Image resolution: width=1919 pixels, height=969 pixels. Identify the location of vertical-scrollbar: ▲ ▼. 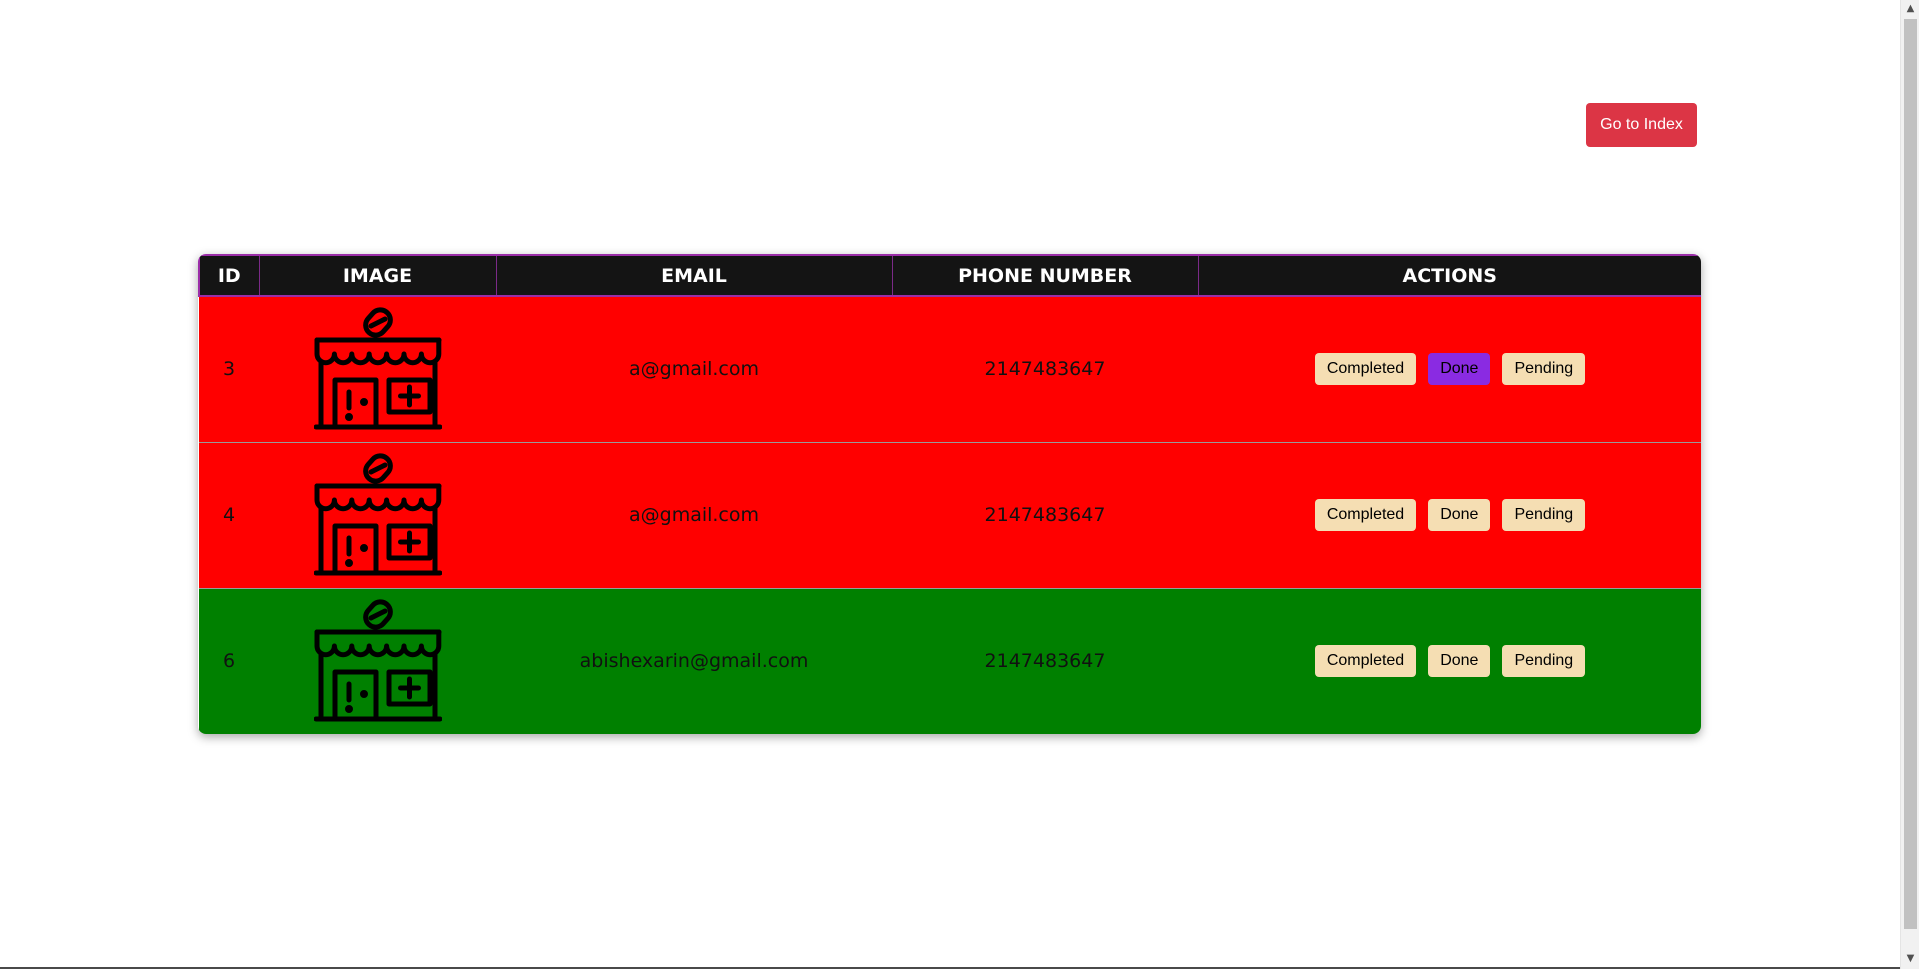
(1909, 484).